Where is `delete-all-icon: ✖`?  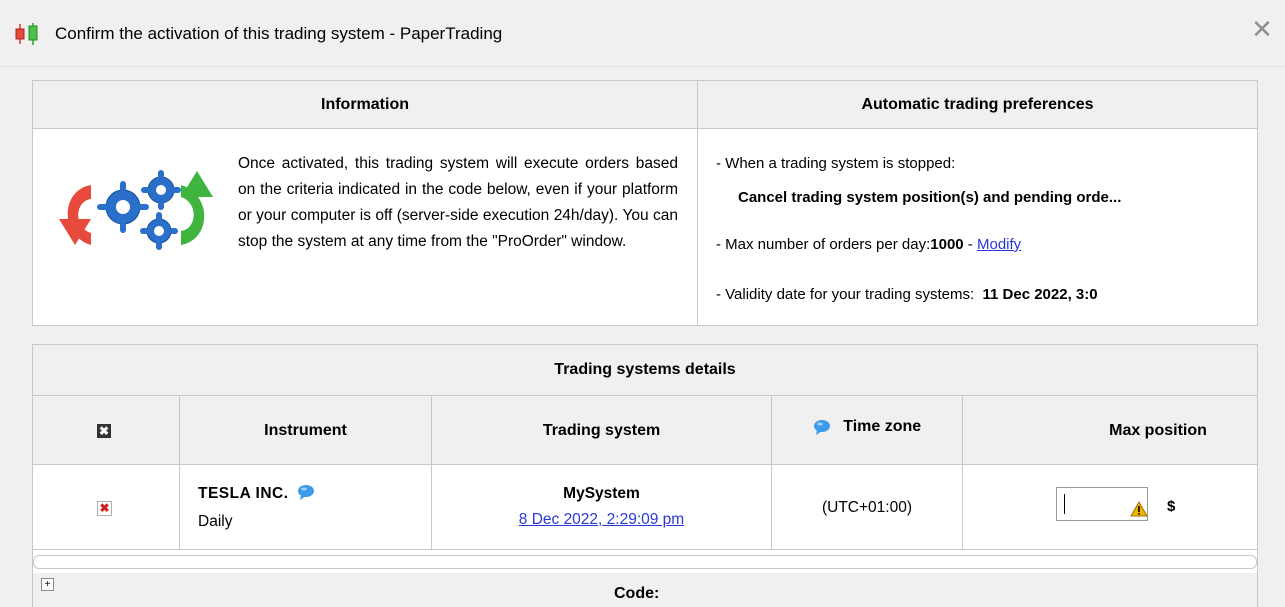 delete-all-icon: ✖ is located at coordinates (104, 431).